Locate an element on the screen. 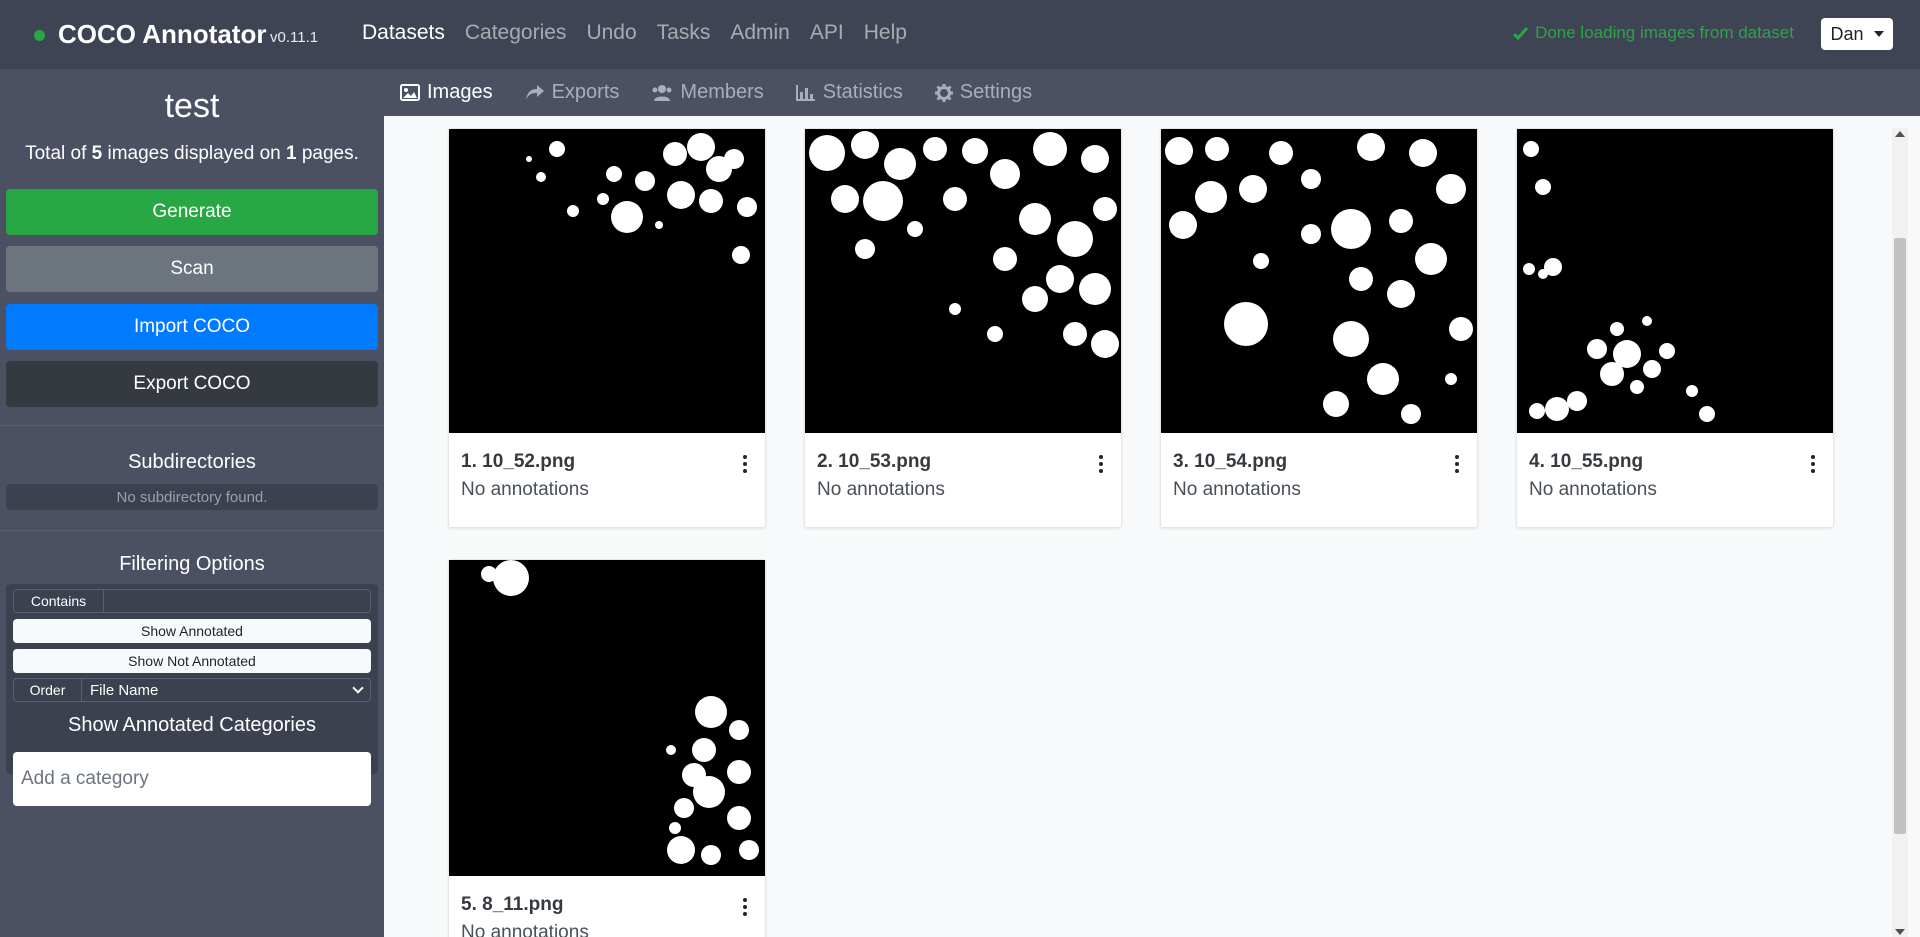  scrollbar-thumb is located at coordinates (1900, 536).